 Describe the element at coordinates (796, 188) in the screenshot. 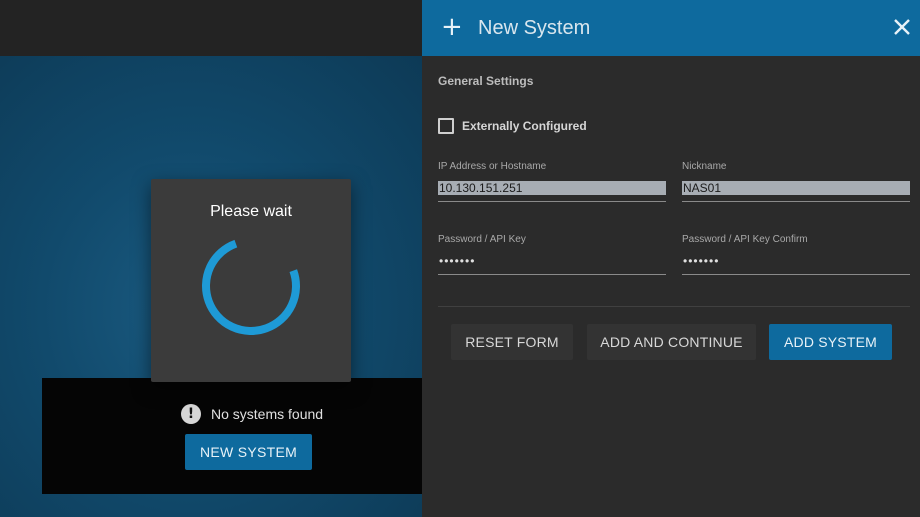

I see `nickname-input` at that location.